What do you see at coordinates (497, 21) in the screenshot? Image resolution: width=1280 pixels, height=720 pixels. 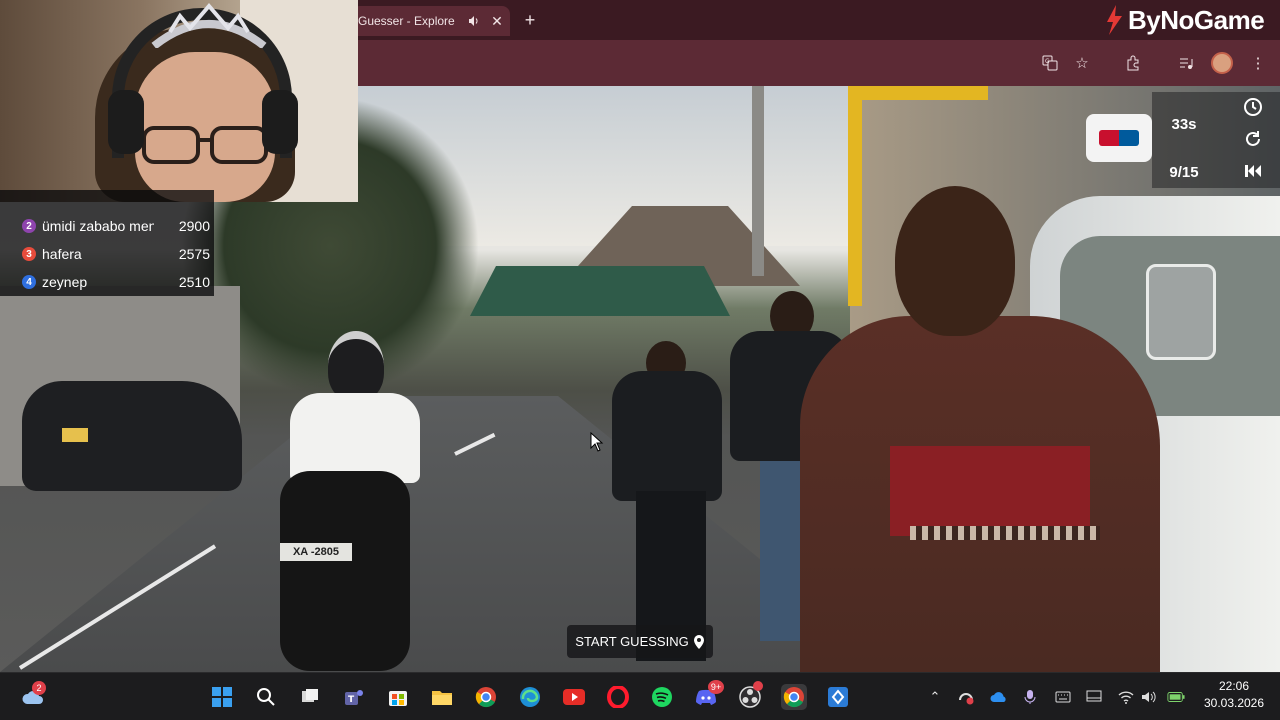 I see `close-tab-icon: ✕` at bounding box center [497, 21].